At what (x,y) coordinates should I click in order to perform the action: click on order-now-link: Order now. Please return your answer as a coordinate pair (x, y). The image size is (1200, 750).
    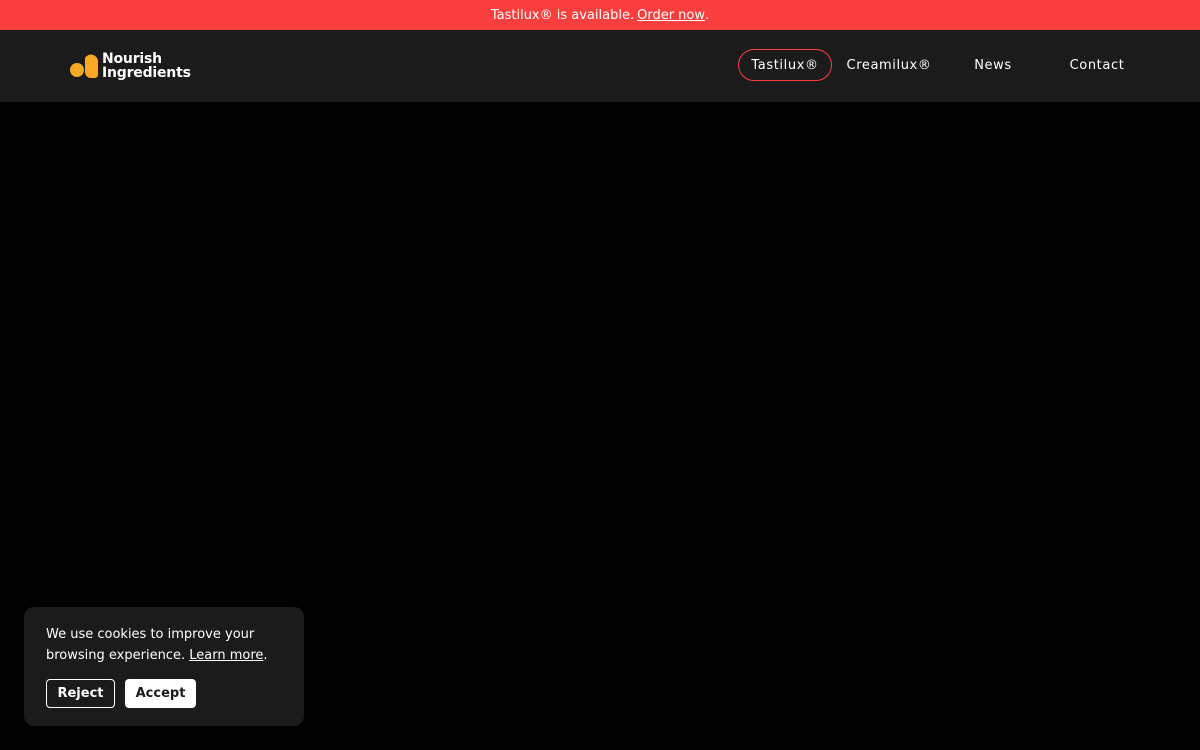
    Looking at the image, I should click on (671, 15).